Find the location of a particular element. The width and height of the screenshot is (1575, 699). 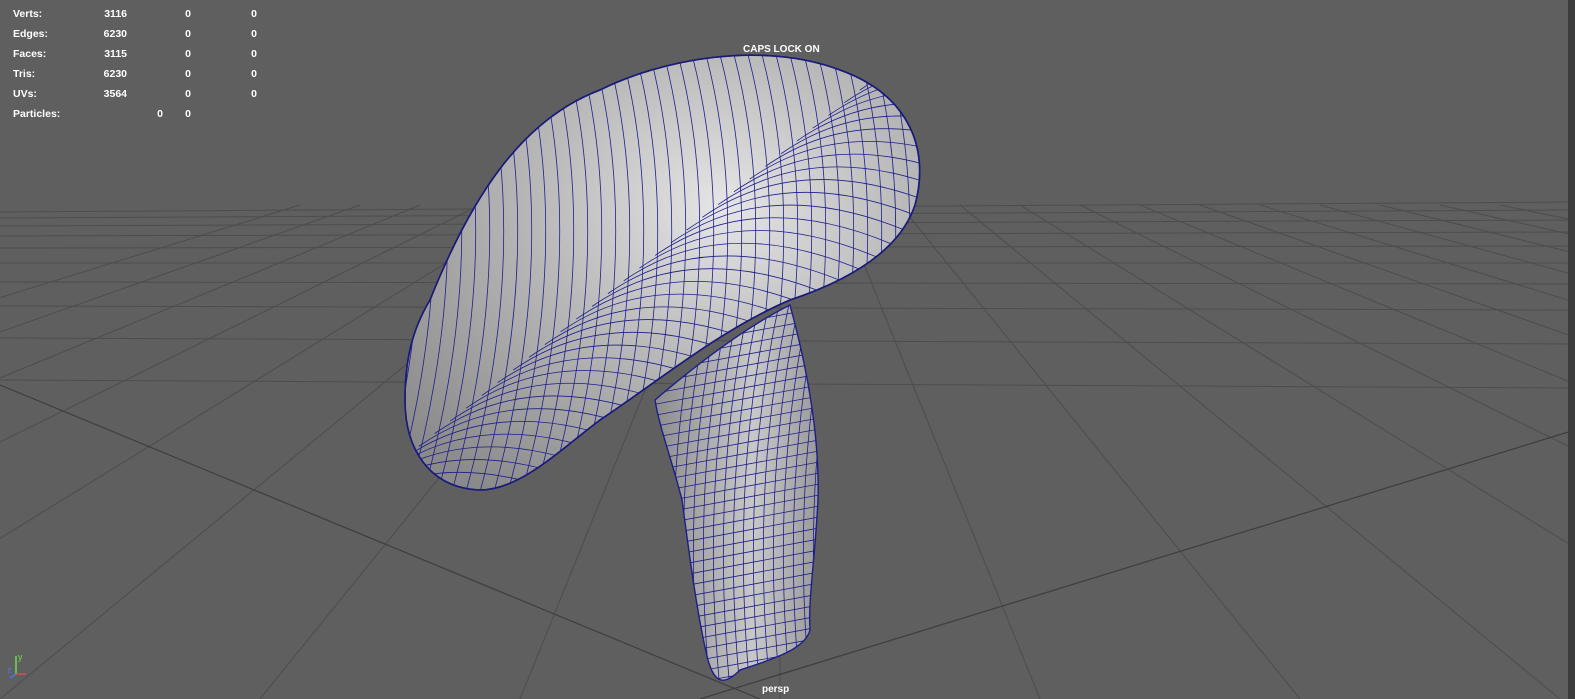

hud-row-faces: Faces: 3115 0 0 is located at coordinates (143, 54).